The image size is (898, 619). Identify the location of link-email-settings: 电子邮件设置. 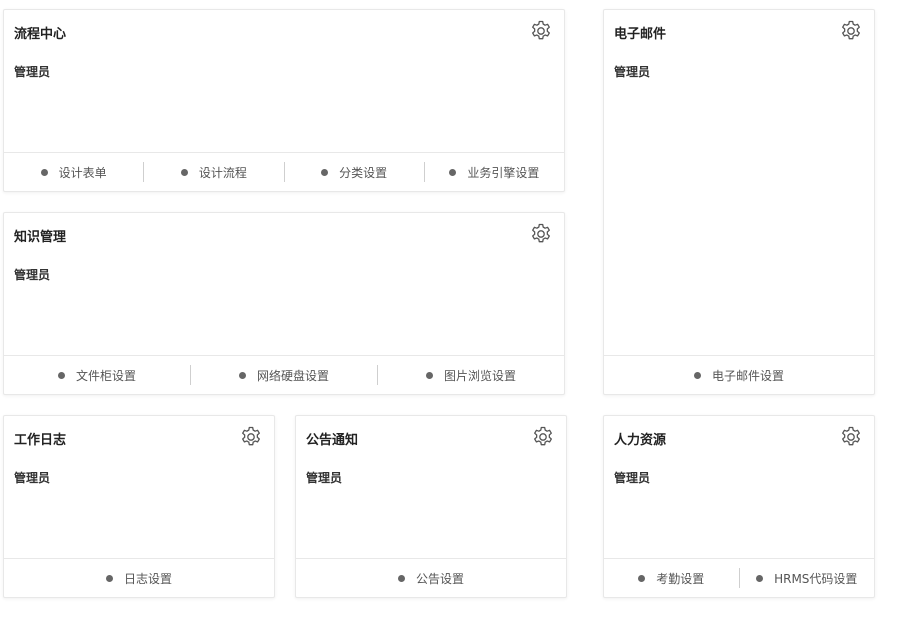
(739, 375).